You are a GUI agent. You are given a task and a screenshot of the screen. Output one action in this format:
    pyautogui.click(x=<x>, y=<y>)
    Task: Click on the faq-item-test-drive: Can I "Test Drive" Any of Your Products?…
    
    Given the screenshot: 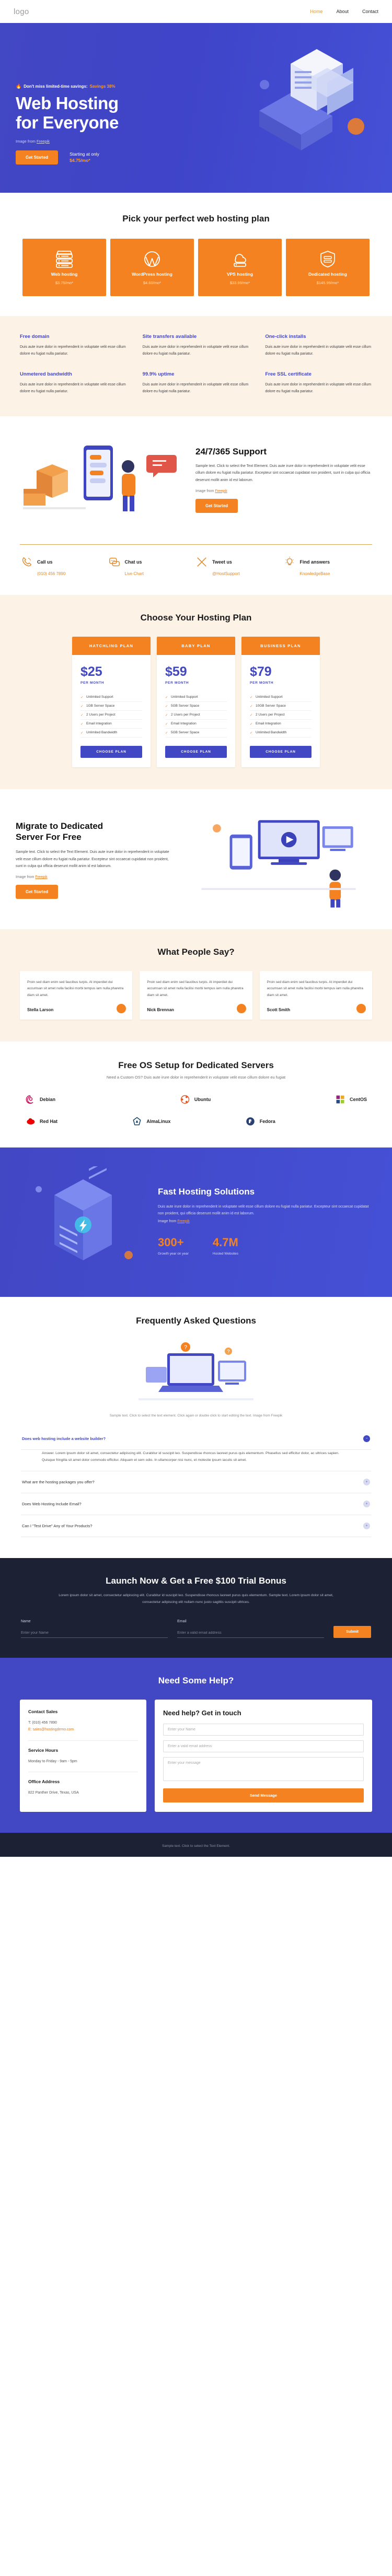 What is the action you would take?
    pyautogui.click(x=196, y=1526)
    